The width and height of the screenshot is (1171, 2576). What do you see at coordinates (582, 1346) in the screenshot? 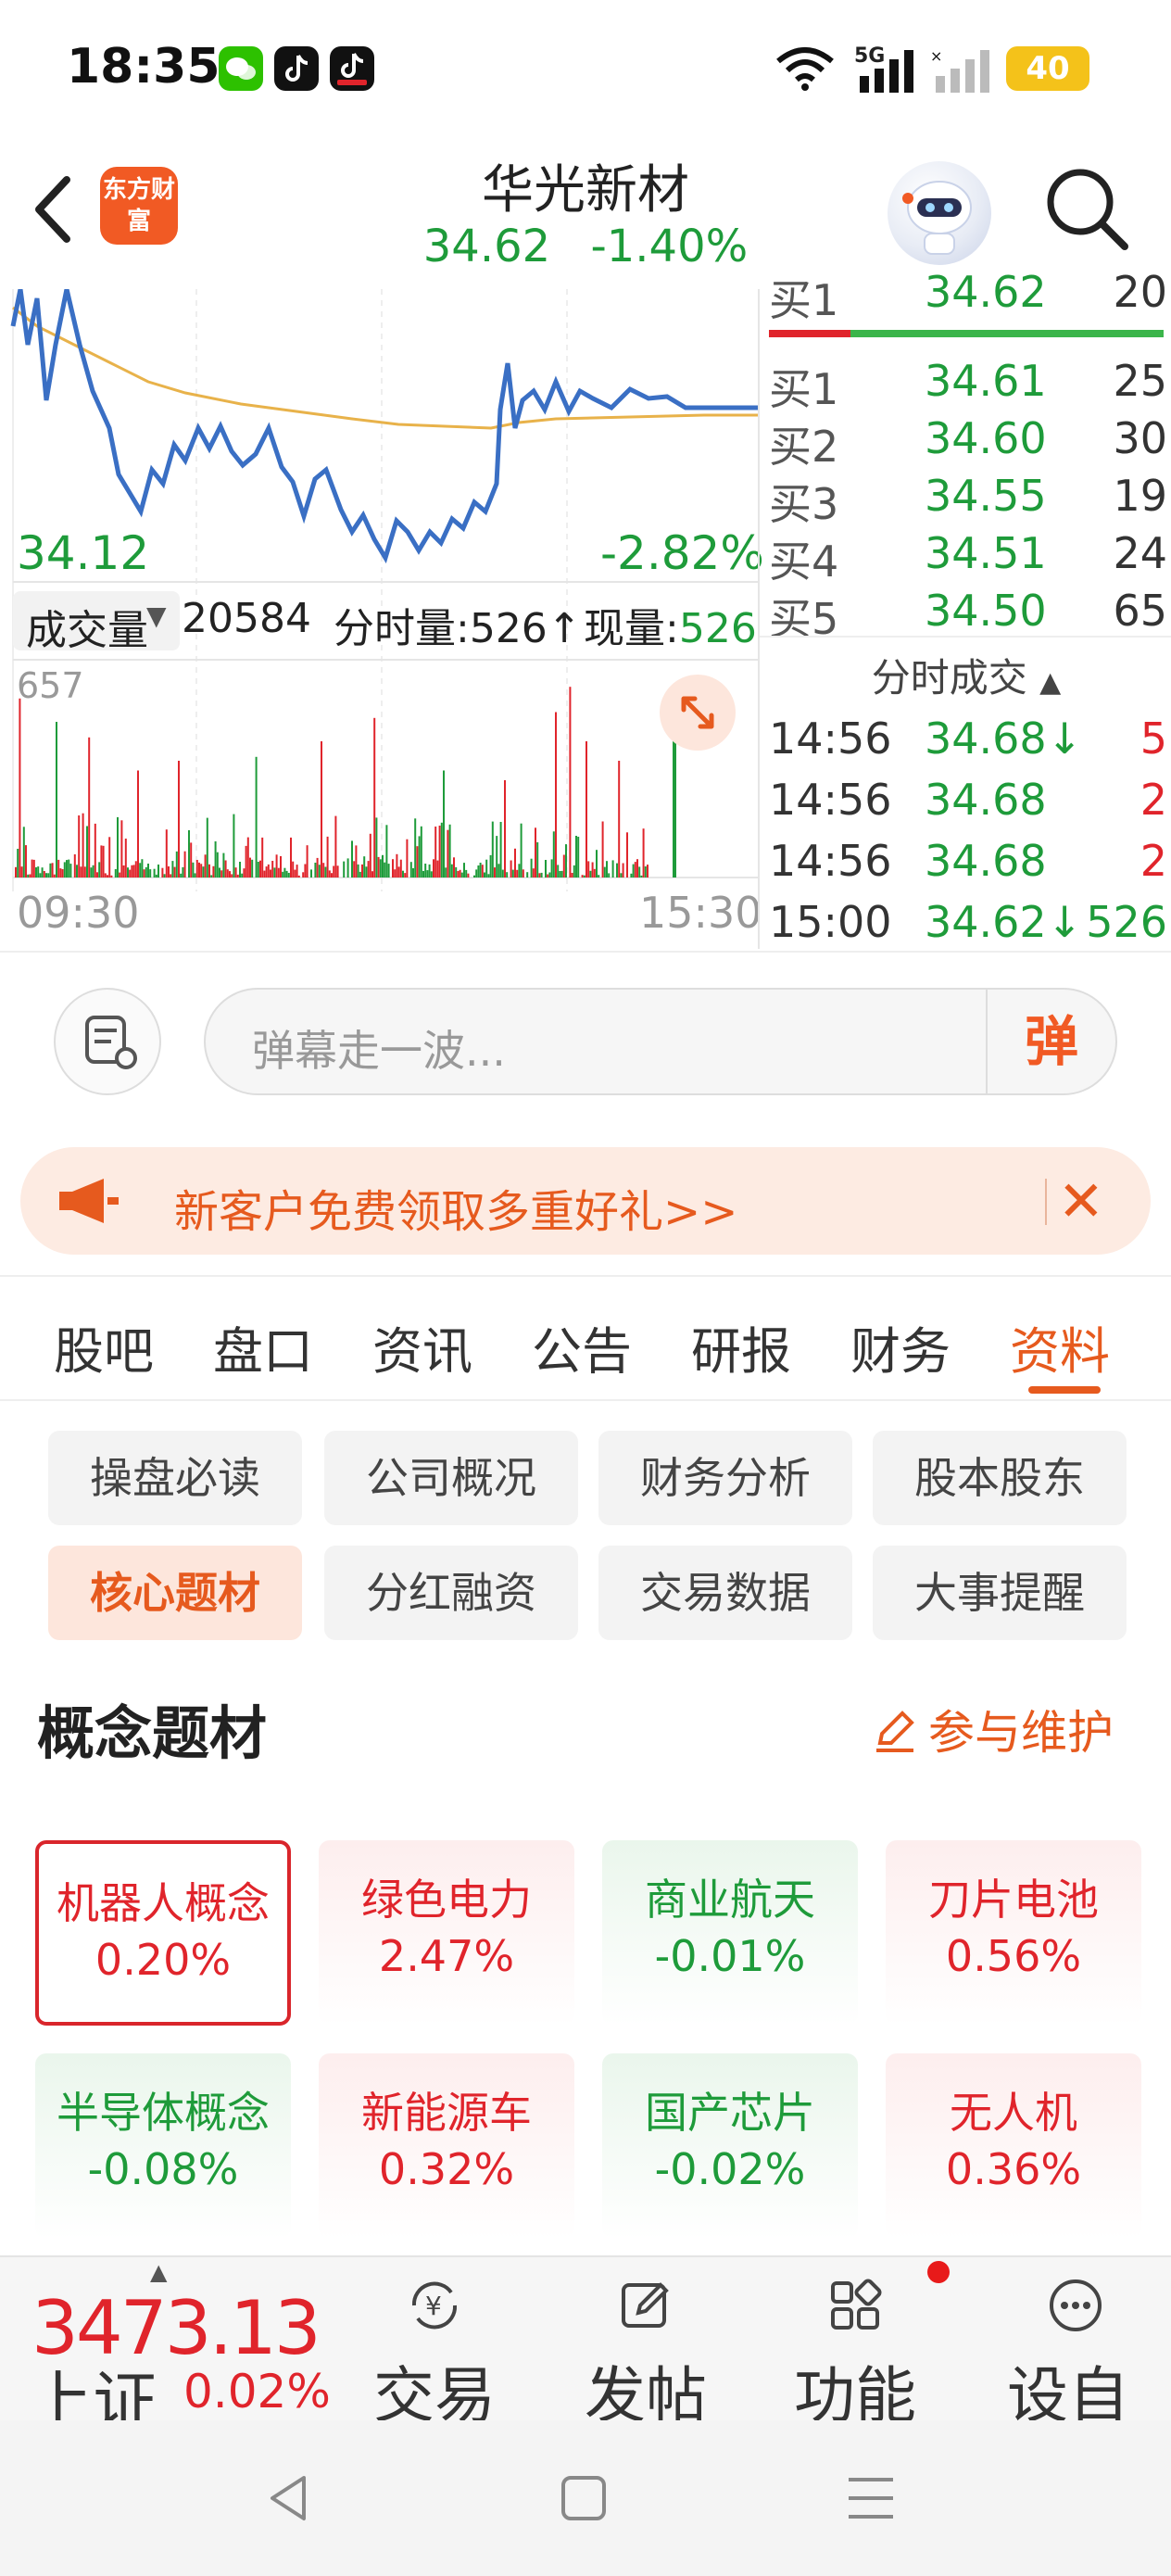
I see `tab-3: 公告` at bounding box center [582, 1346].